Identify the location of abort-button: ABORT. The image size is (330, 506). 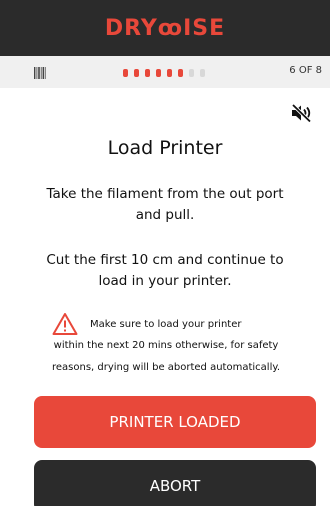
(175, 483).